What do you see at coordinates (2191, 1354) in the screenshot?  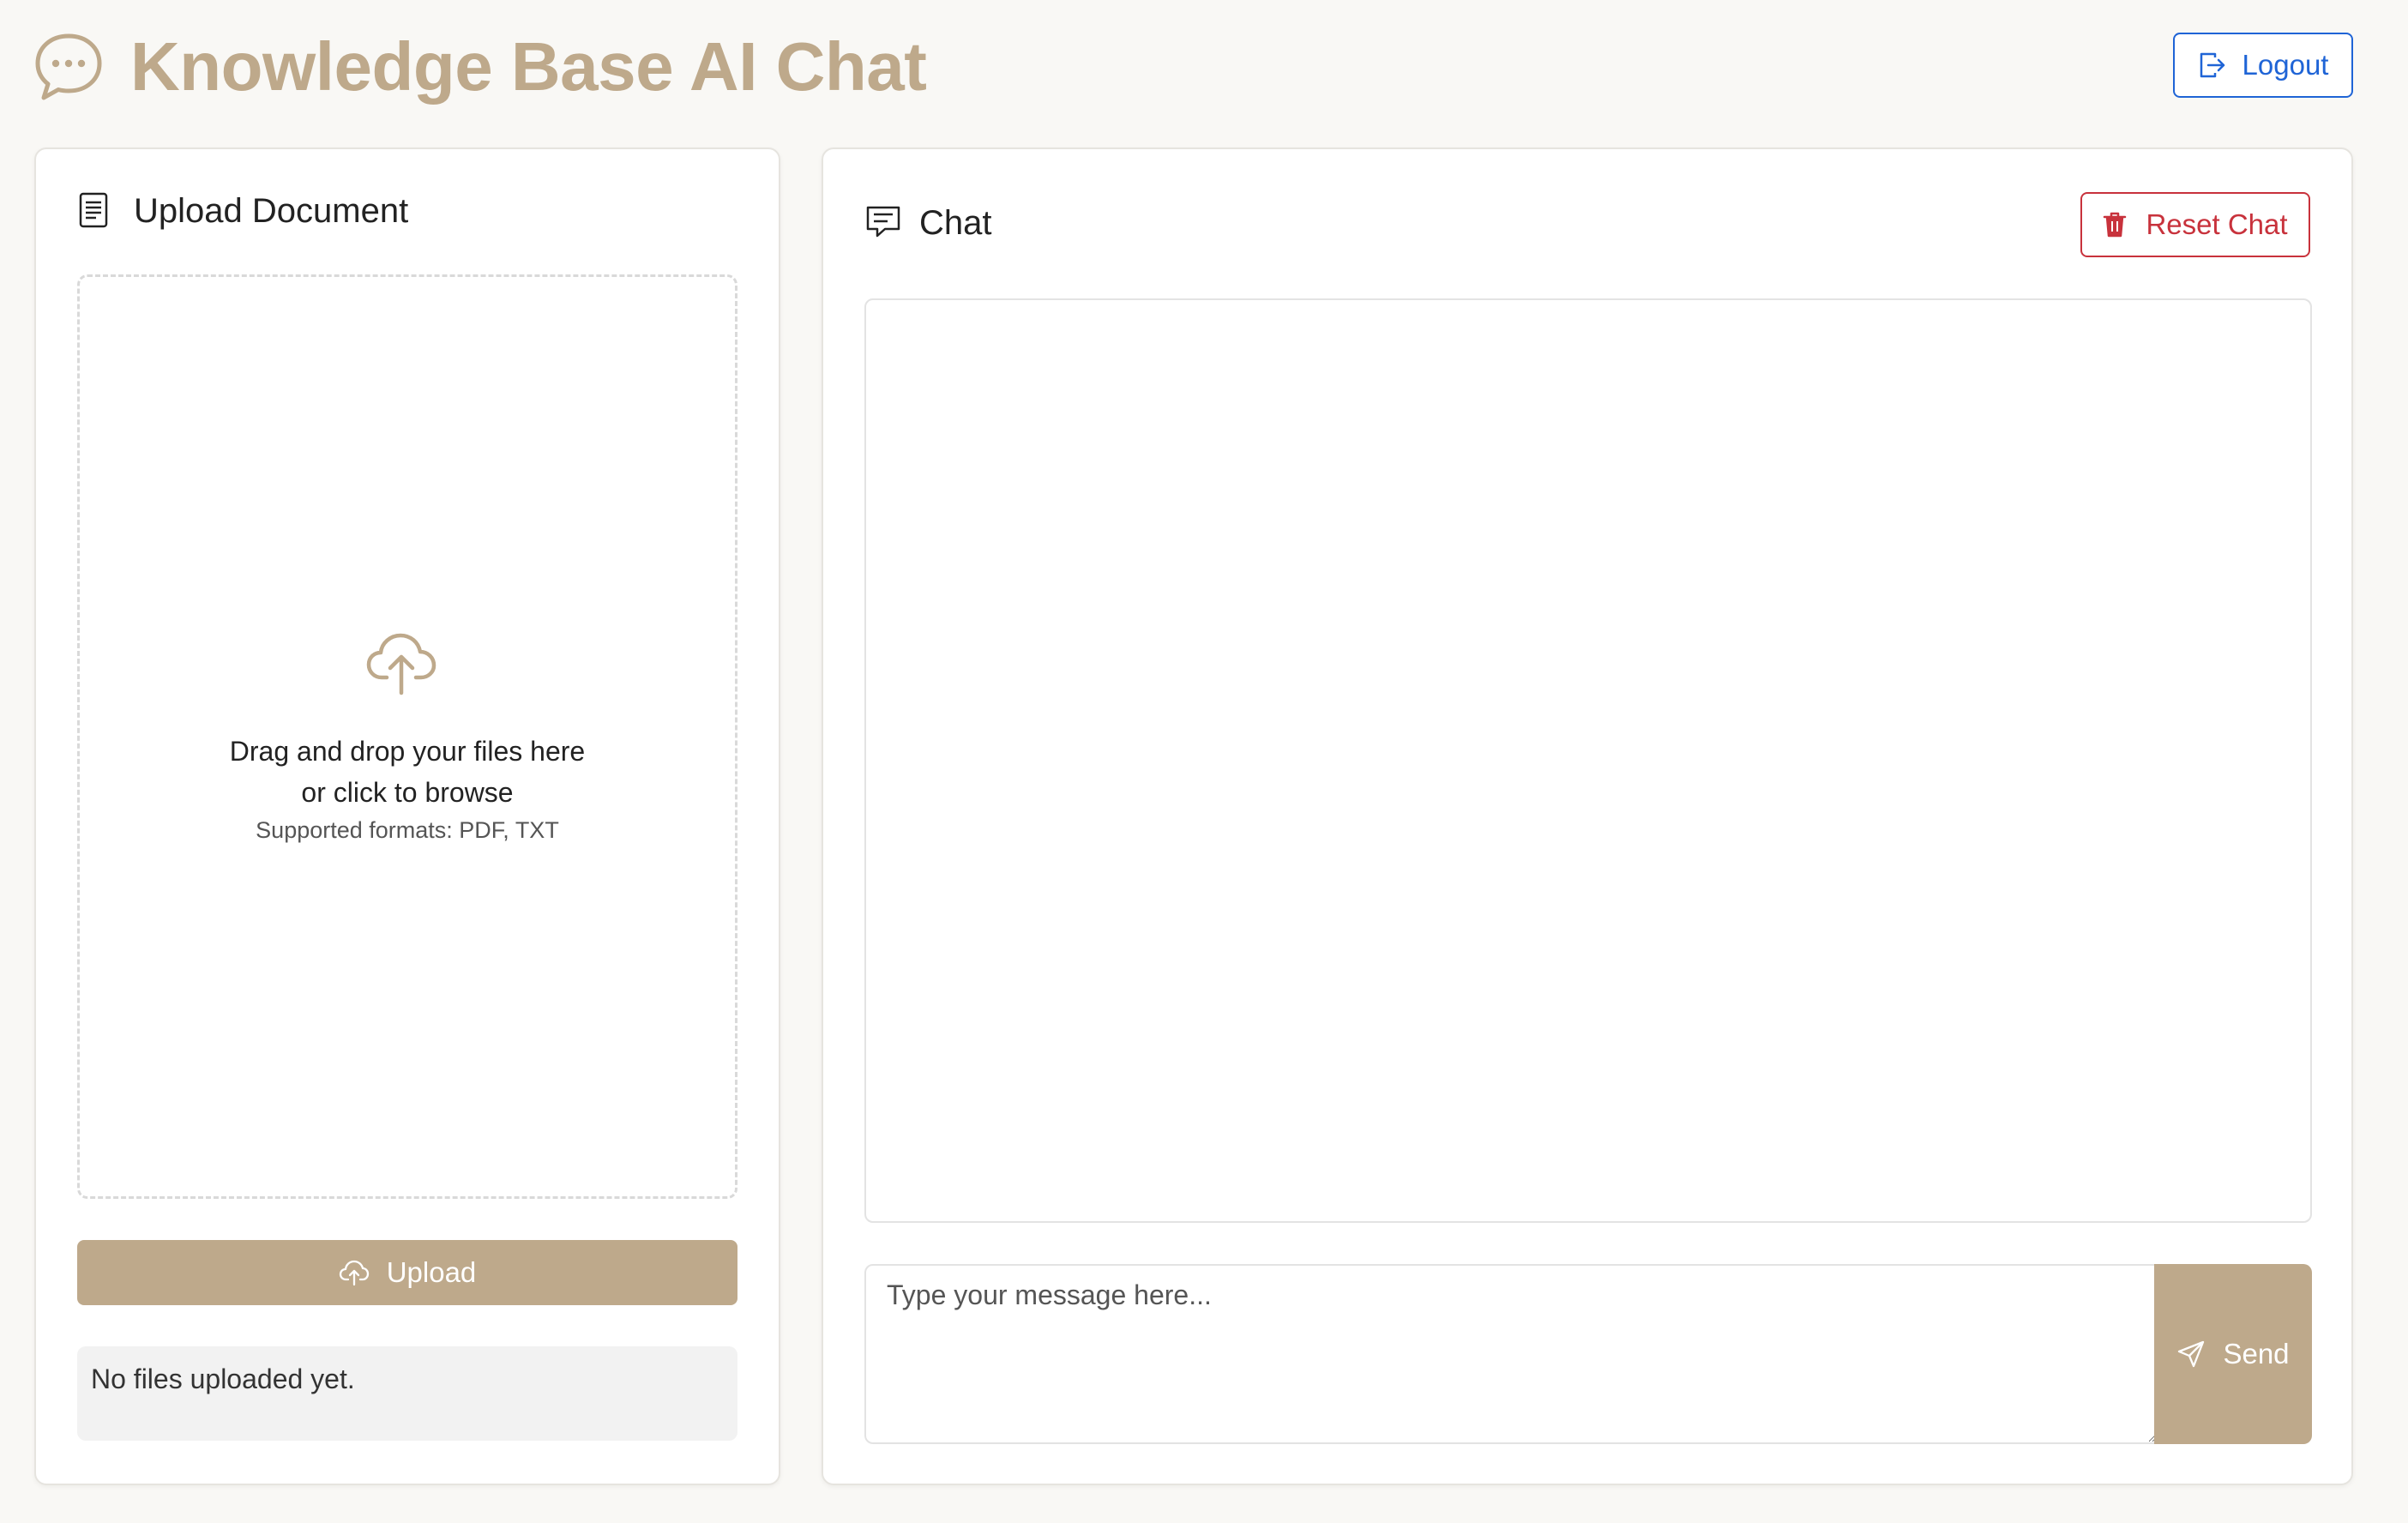 I see `paper-plane-icon` at bounding box center [2191, 1354].